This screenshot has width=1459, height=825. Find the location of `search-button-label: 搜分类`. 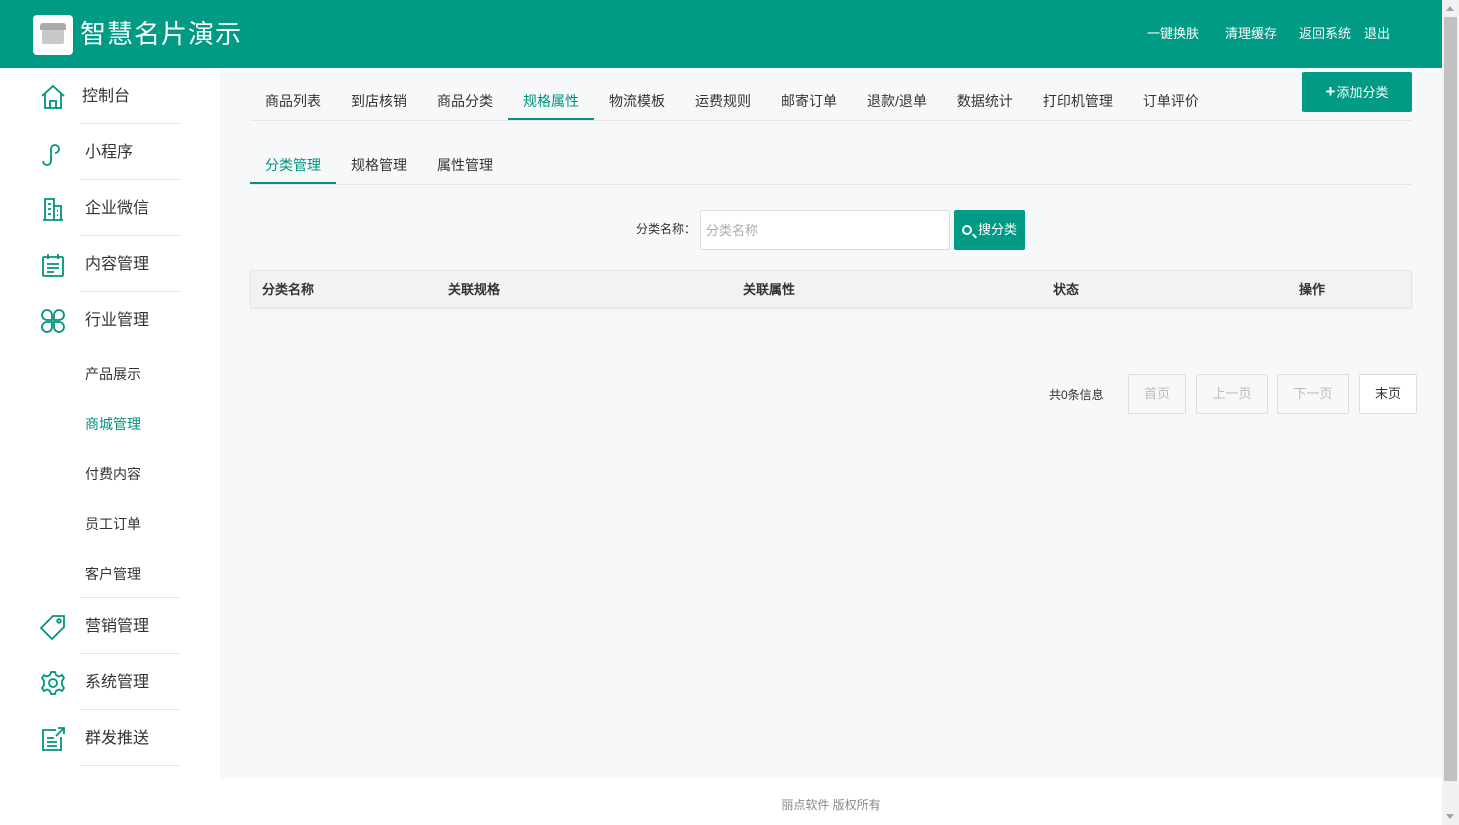

search-button-label: 搜分类 is located at coordinates (997, 229).